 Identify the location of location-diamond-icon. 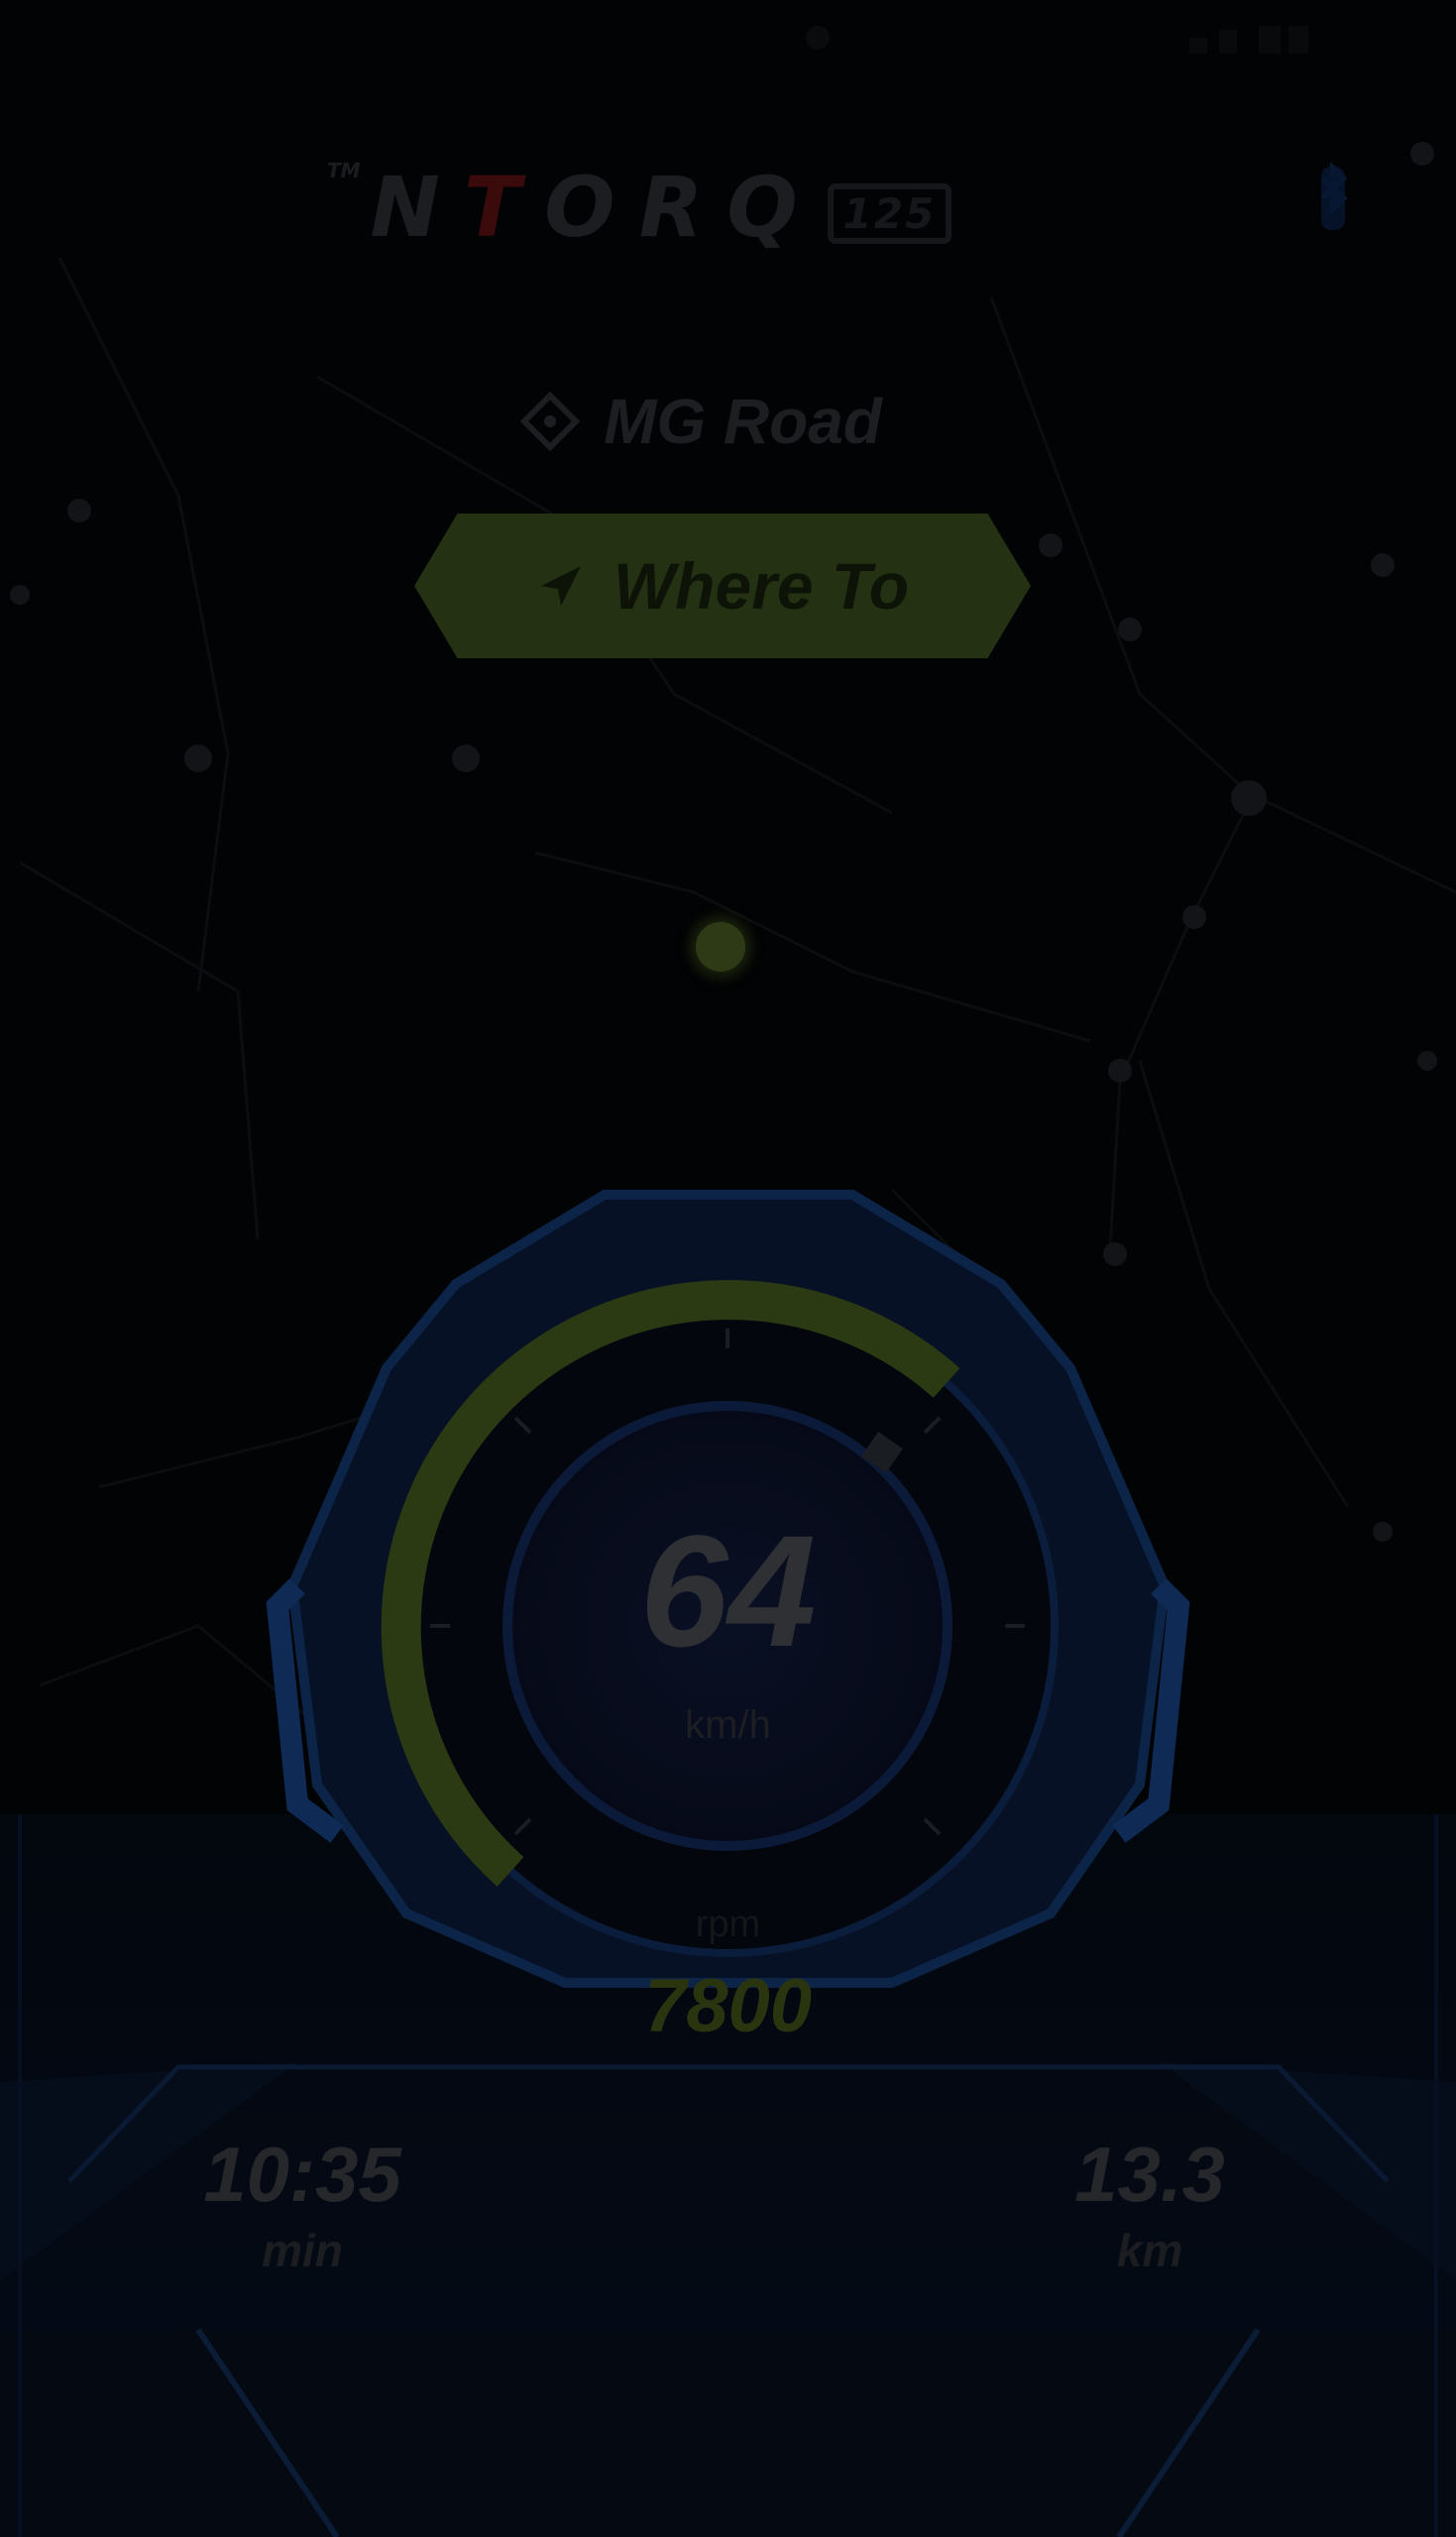
(550, 421).